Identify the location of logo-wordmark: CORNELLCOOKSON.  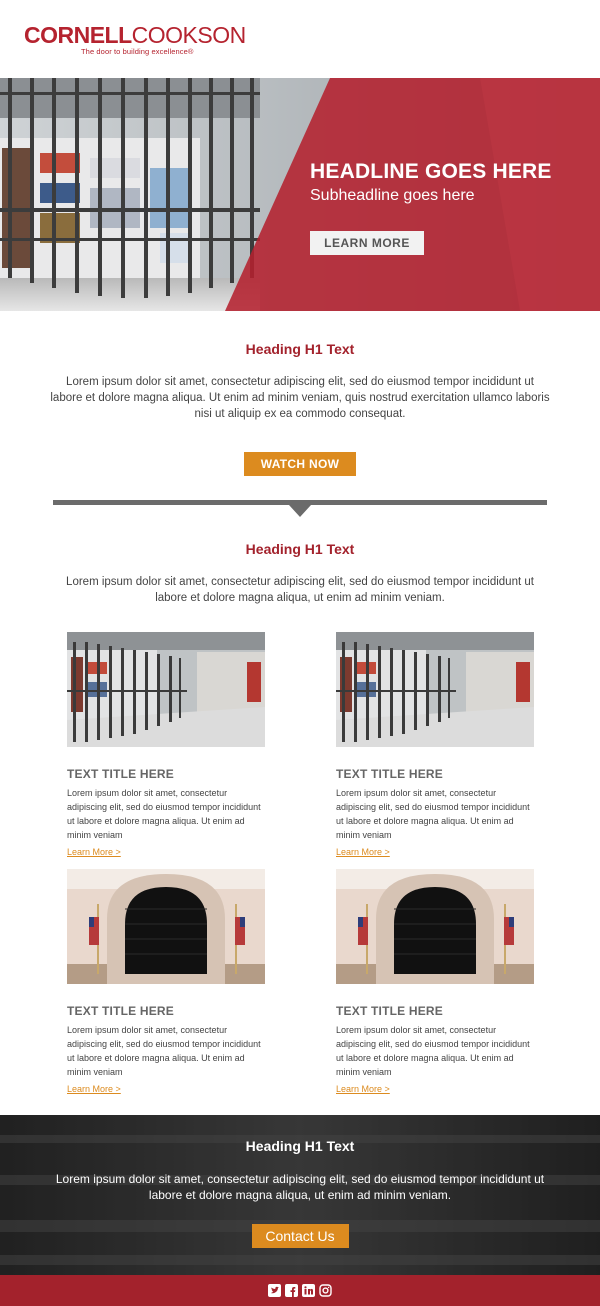
(135, 35).